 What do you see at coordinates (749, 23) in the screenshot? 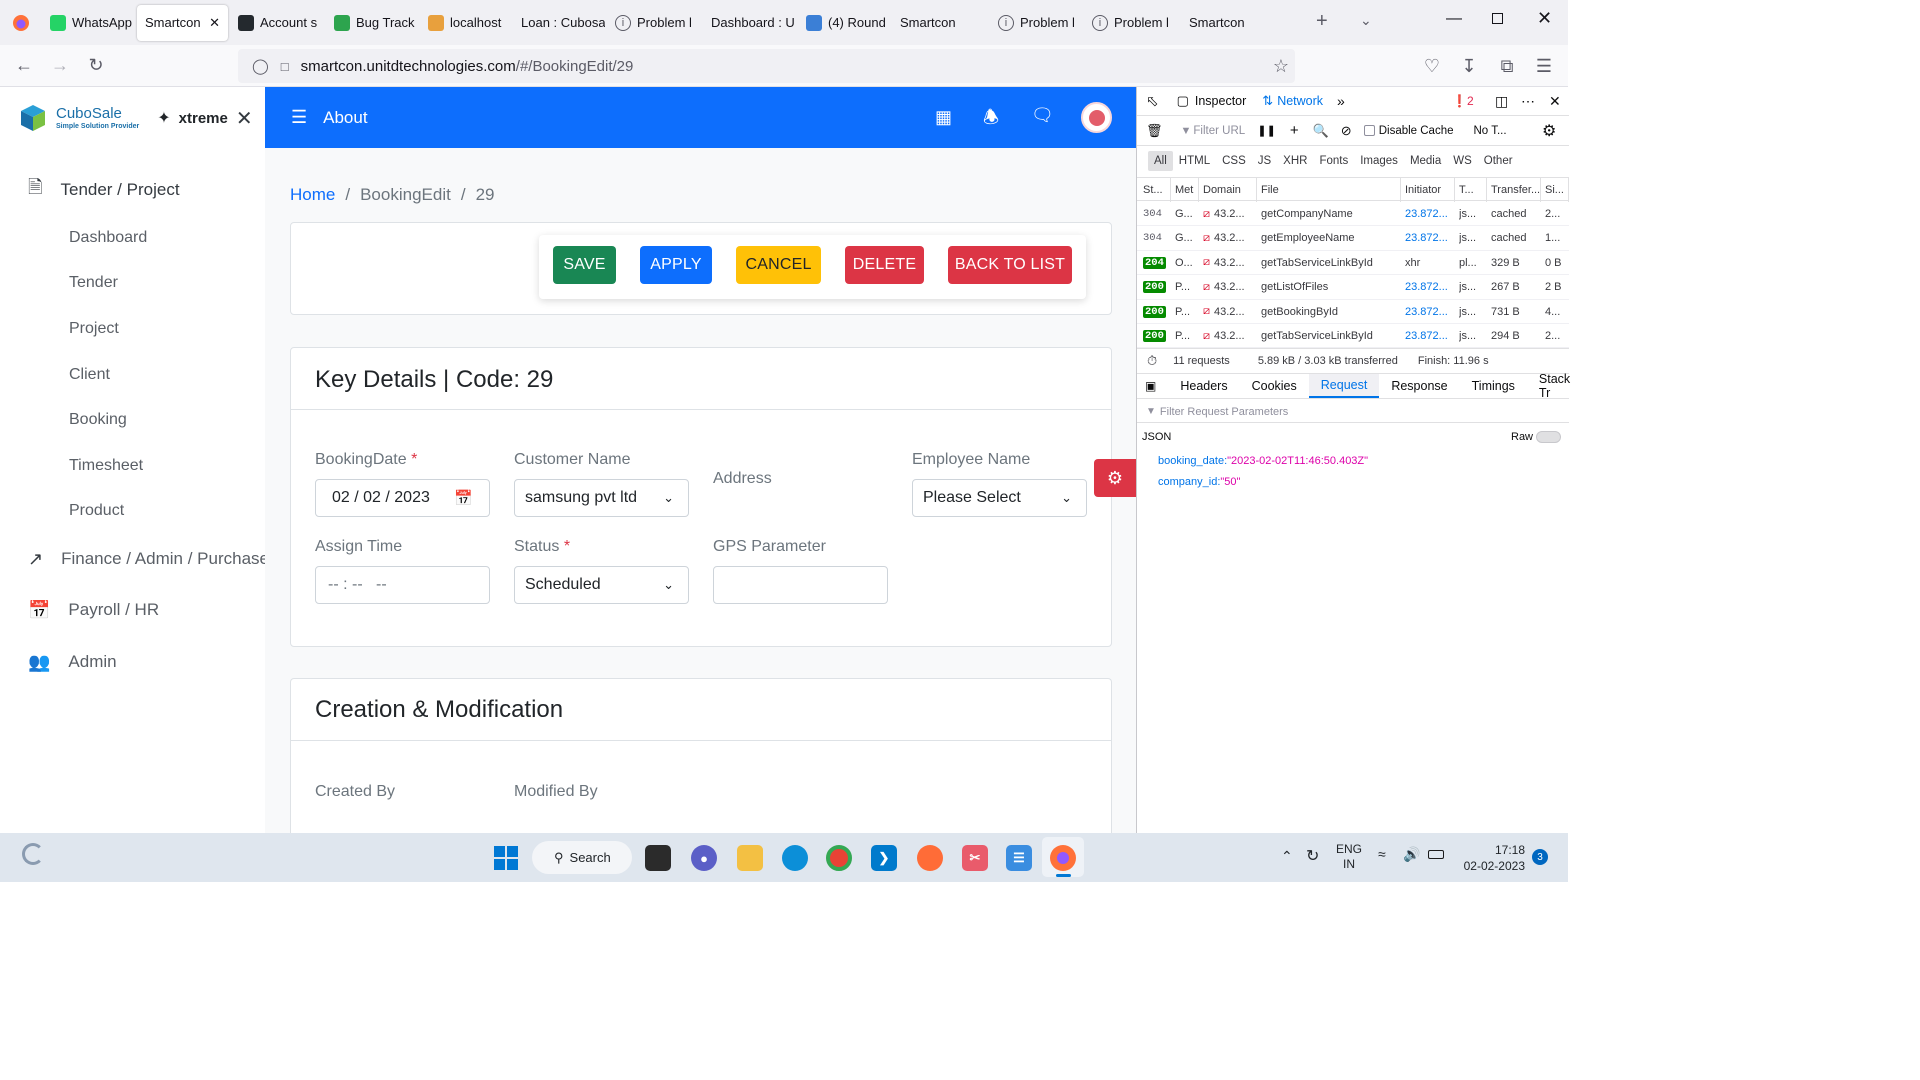
I see `browser-tab: Dashboard : U` at bounding box center [749, 23].